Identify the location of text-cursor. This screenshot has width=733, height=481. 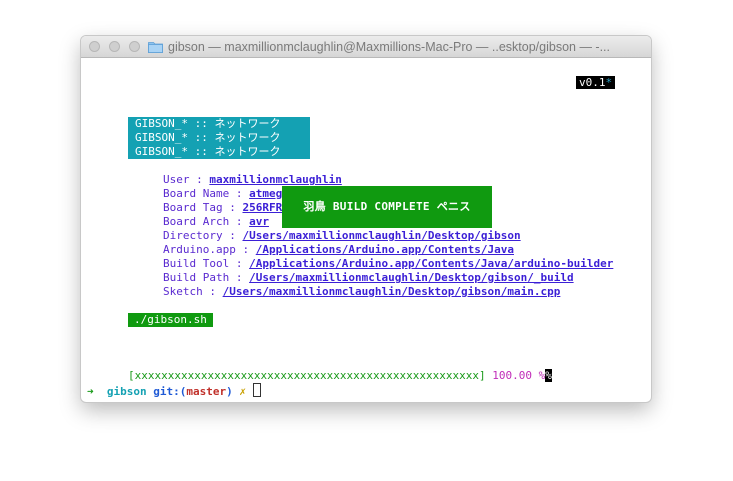
(256, 390).